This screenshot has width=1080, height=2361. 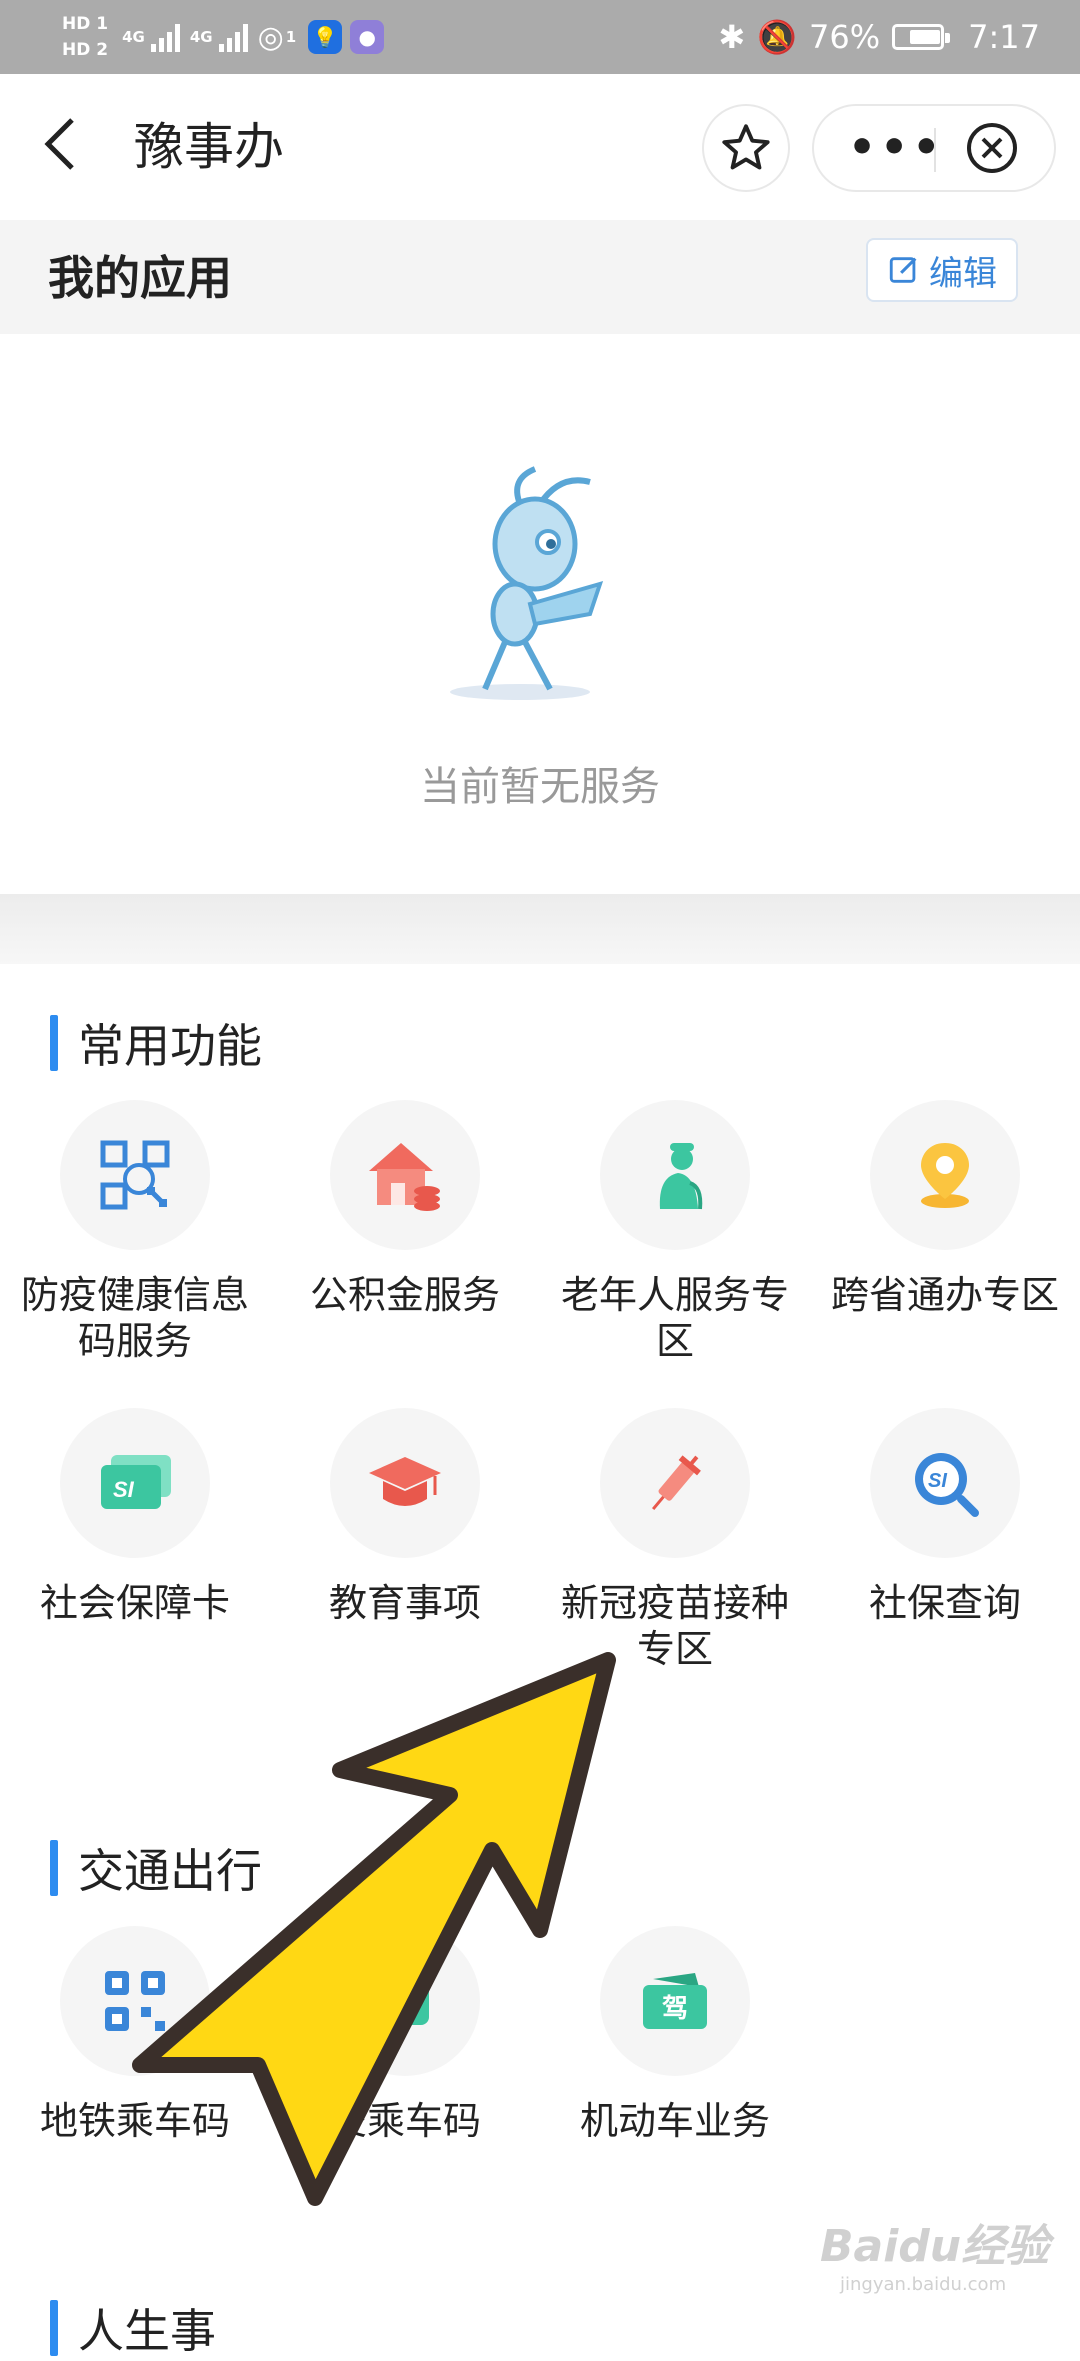 What do you see at coordinates (404, 2121) in the screenshot?
I see `tile-label: 交乘车码` at bounding box center [404, 2121].